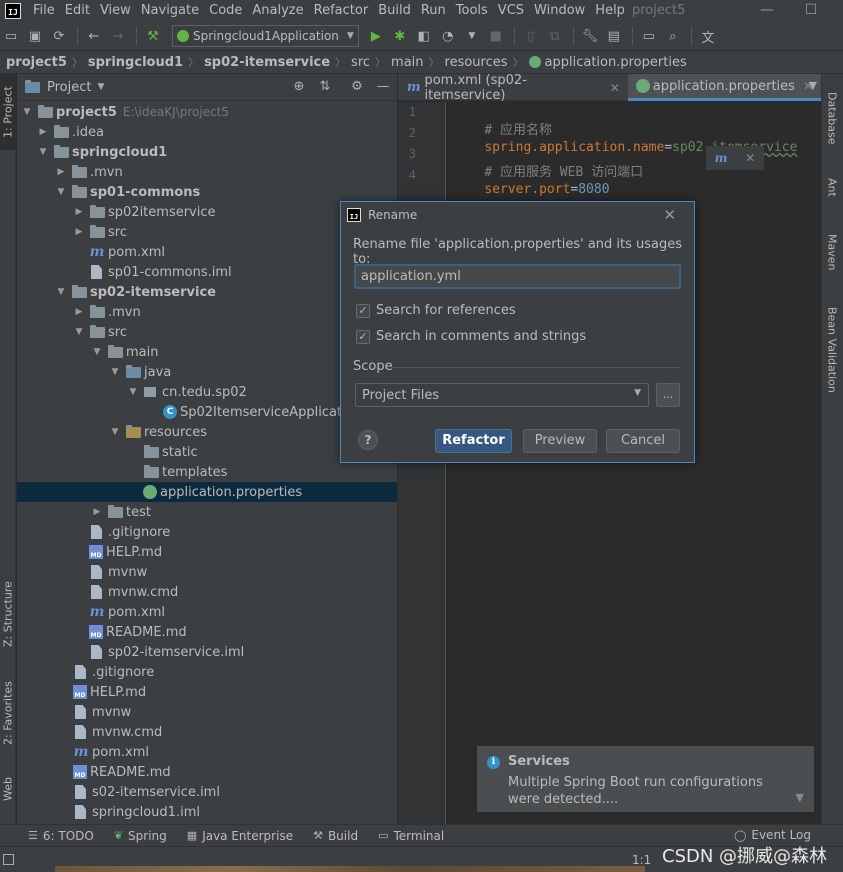 The width and height of the screenshot is (843, 872). What do you see at coordinates (472, 11) in the screenshot?
I see `menu-tools: Tools` at bounding box center [472, 11].